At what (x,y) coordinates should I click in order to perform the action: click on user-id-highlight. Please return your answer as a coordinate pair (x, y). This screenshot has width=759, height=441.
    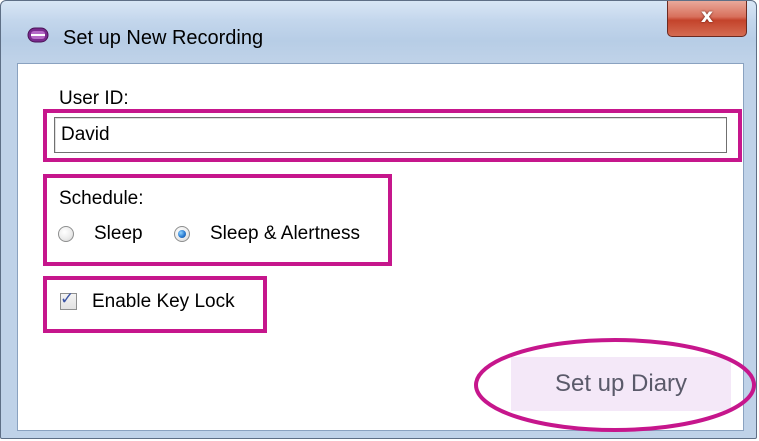
    Looking at the image, I should click on (392, 135).